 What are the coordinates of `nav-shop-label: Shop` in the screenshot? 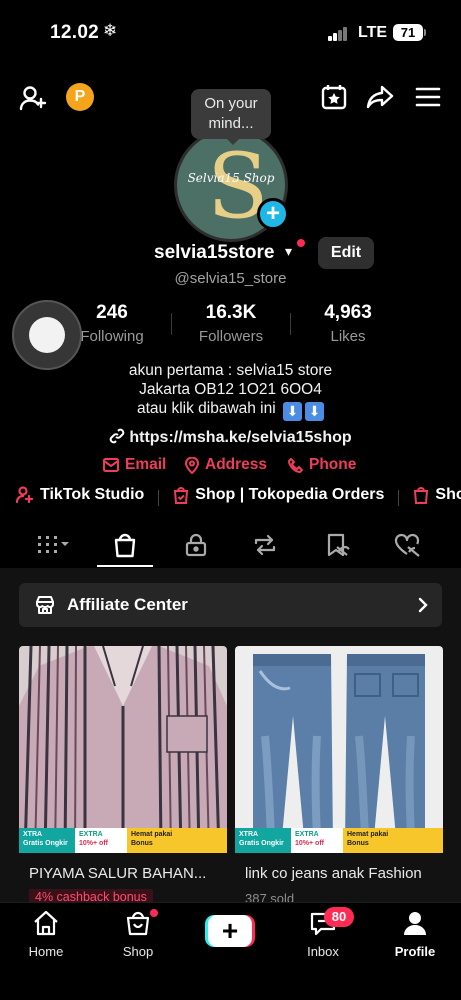 It's located at (138, 951).